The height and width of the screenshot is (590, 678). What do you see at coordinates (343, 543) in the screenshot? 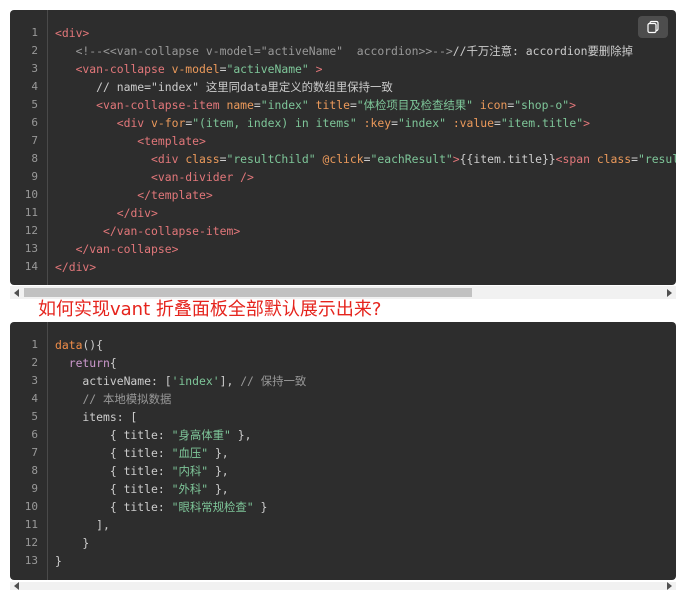
I see `code-line: 12 }` at bounding box center [343, 543].